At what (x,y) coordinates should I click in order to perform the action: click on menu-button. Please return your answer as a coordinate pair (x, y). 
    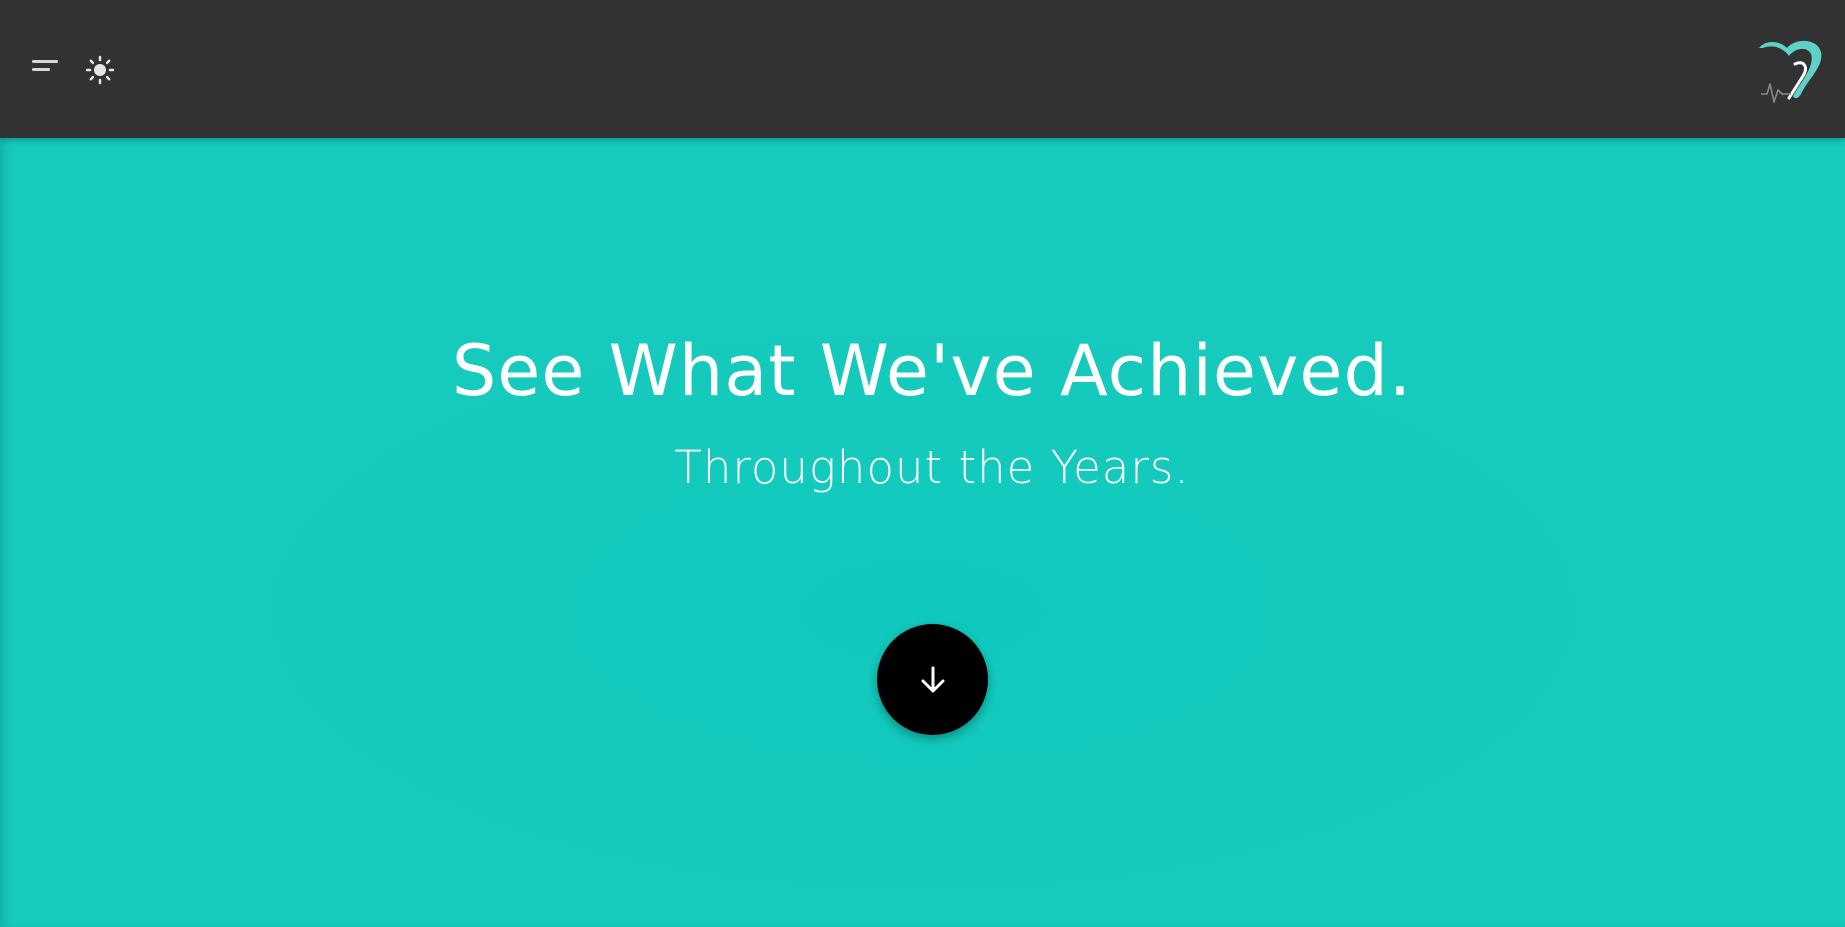
    Looking at the image, I should click on (44, 68).